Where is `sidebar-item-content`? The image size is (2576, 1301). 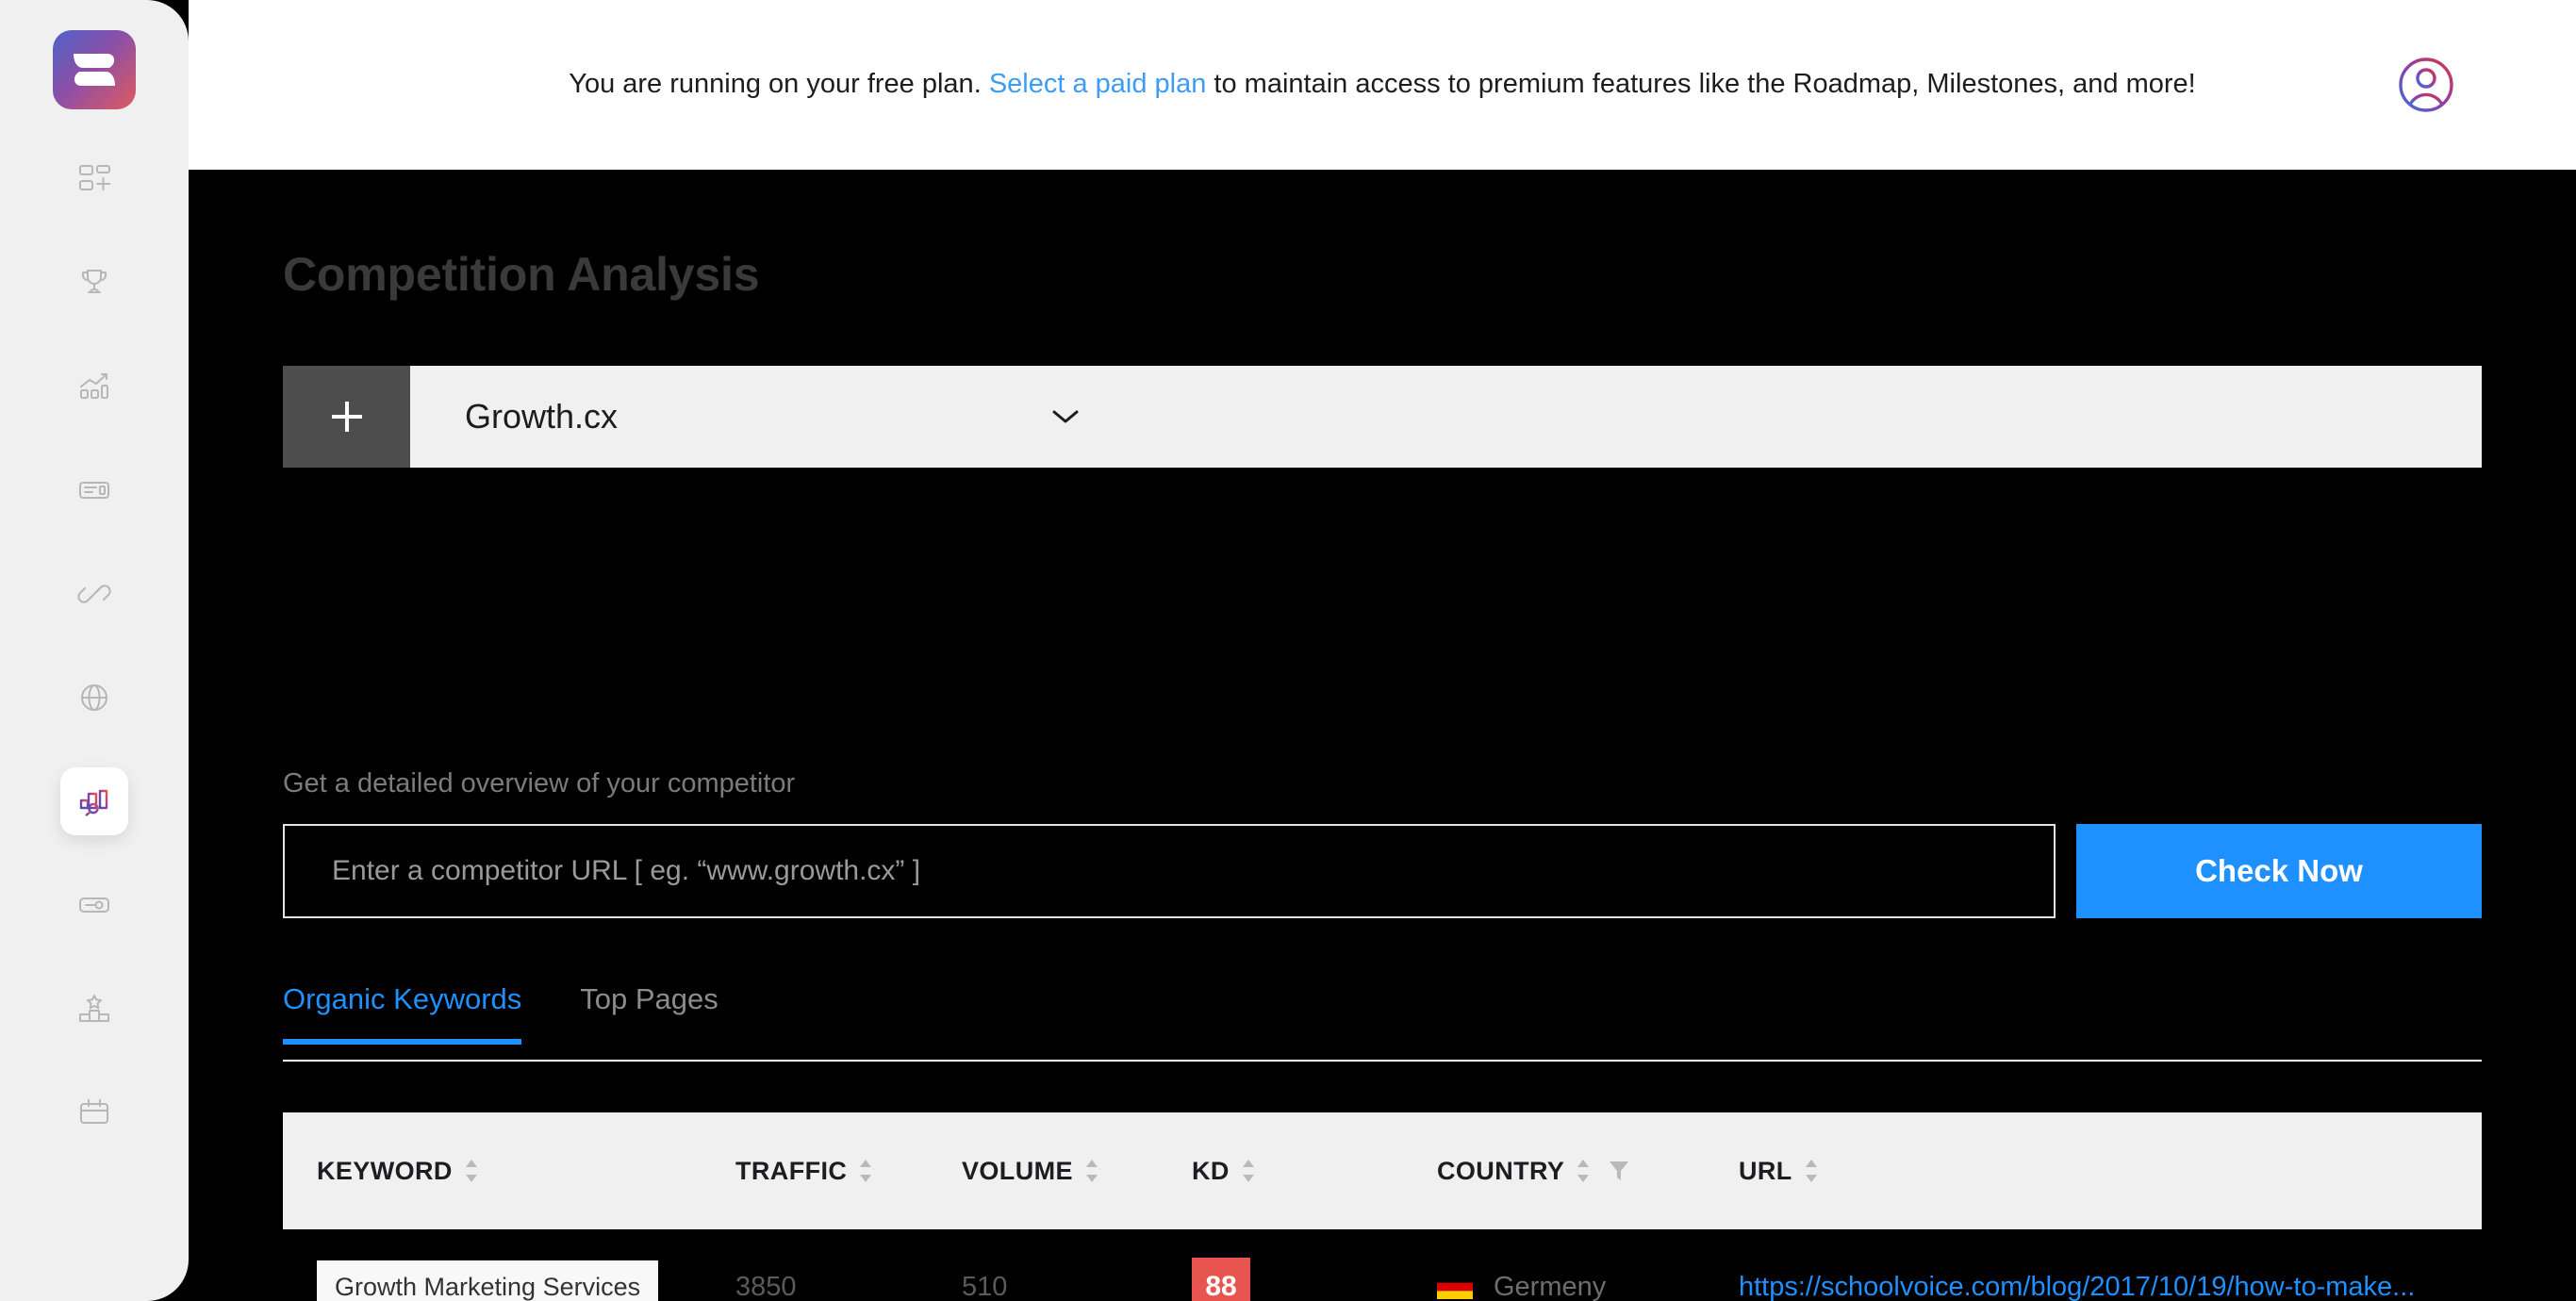
sidebar-item-content is located at coordinates (94, 490).